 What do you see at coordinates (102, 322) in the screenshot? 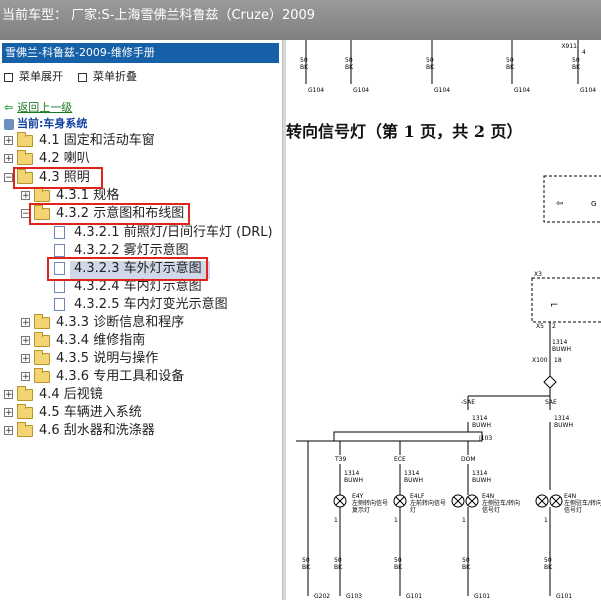
I see `tree-item-4-3-3: +4.3.3 诊断信息和程序` at bounding box center [102, 322].